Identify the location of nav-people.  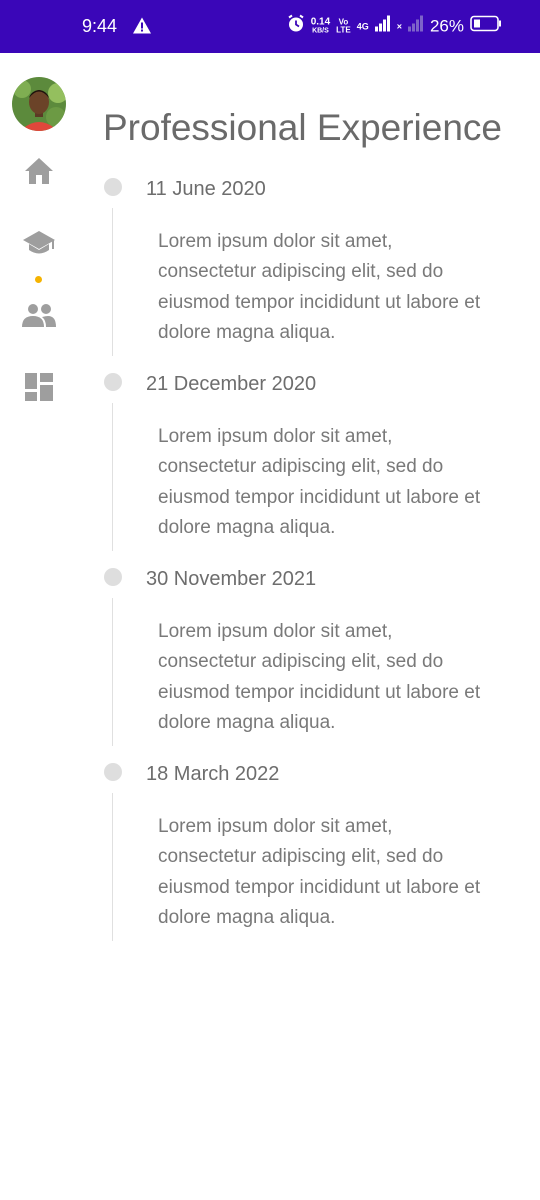
(39, 317).